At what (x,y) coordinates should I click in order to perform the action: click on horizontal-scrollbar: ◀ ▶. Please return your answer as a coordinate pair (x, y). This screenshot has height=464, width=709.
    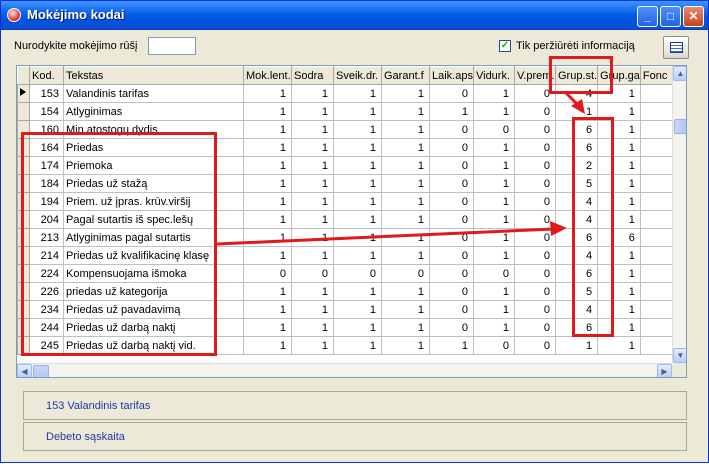
    Looking at the image, I should click on (344, 370).